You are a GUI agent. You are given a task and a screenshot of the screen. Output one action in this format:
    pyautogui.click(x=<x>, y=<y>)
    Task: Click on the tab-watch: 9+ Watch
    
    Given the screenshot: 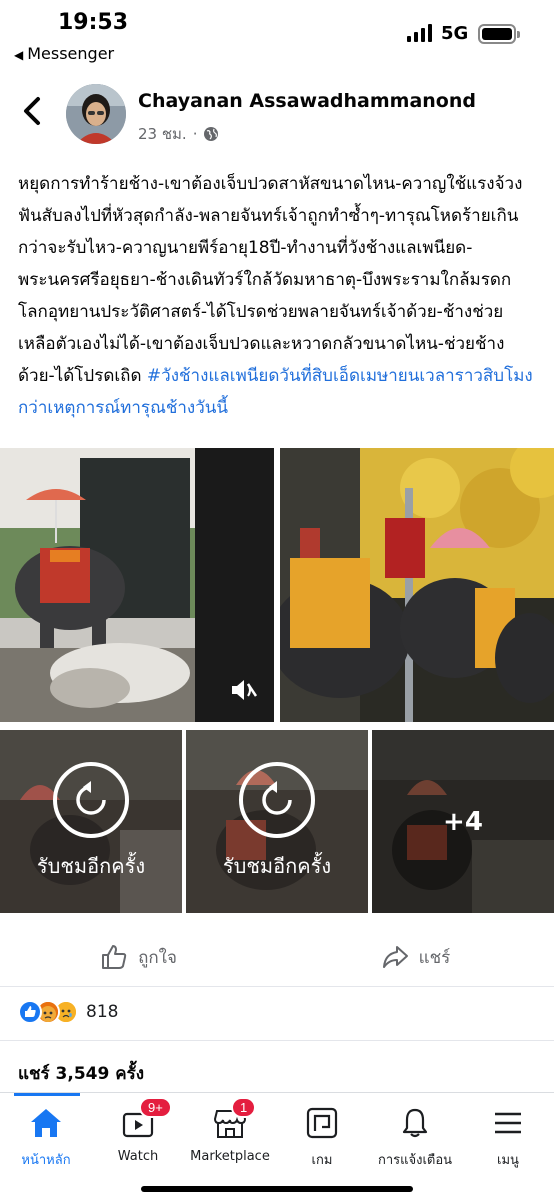 What is the action you would take?
    pyautogui.click(x=138, y=1133)
    